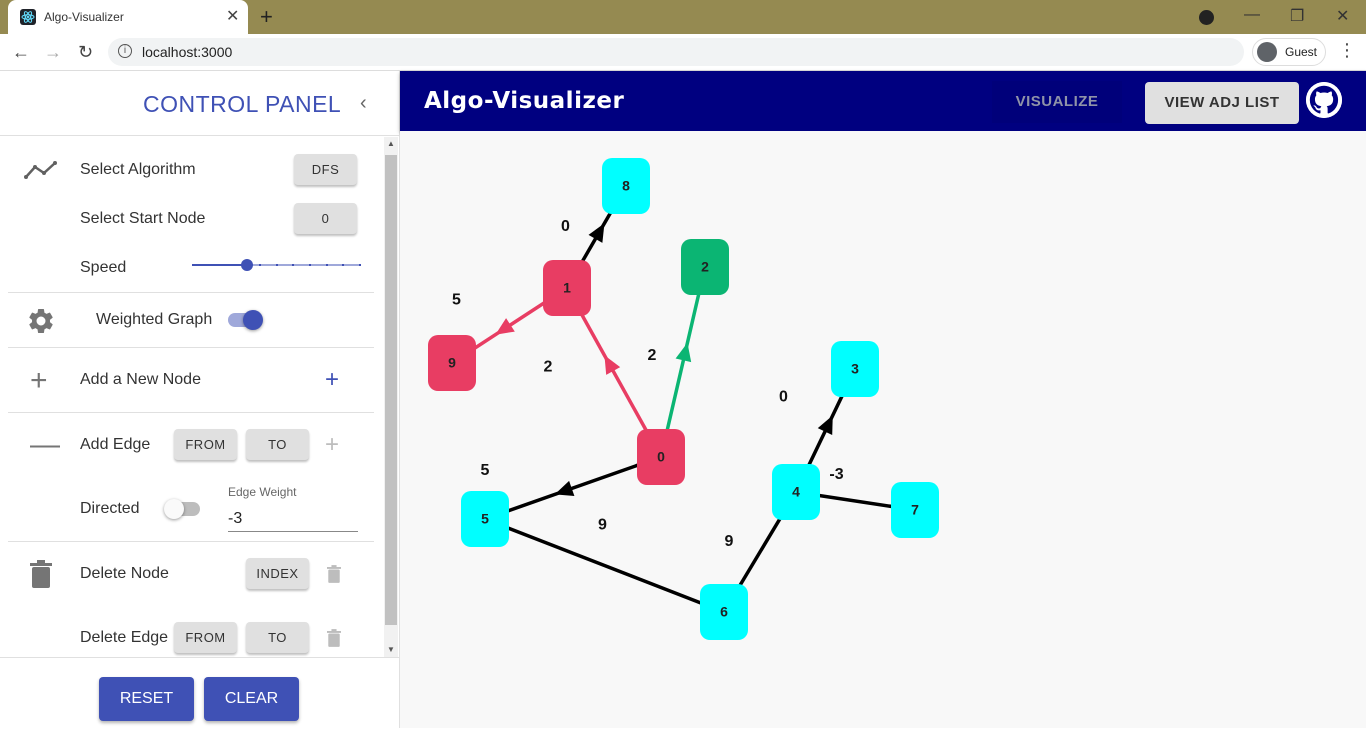 The image size is (1366, 733). I want to click on weighted-graph-switch-thumb, so click(253, 320).